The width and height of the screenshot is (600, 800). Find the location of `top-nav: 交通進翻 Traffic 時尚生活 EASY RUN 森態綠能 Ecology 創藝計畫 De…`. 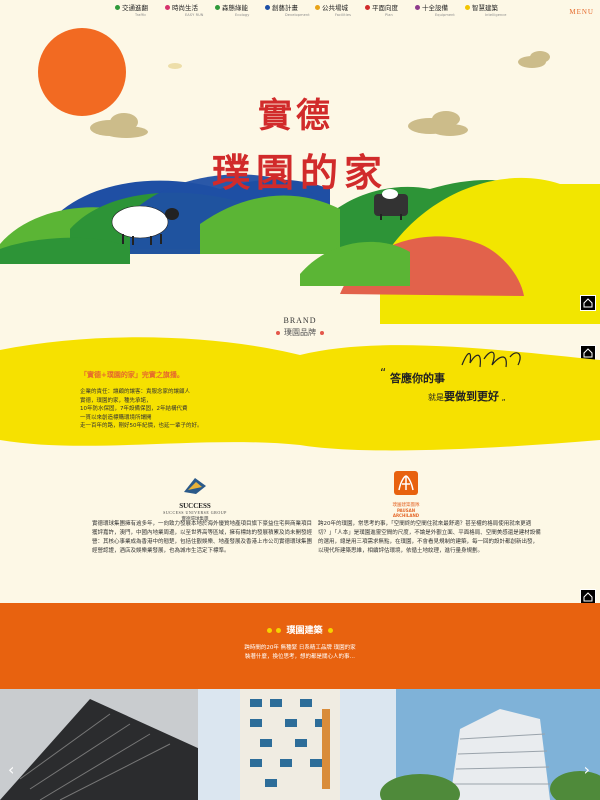

top-nav: 交通進翻 Traffic 時尚生活 EASY RUN 森態綠能 Ecology 創藝計畫 De… is located at coordinates (300, 12).